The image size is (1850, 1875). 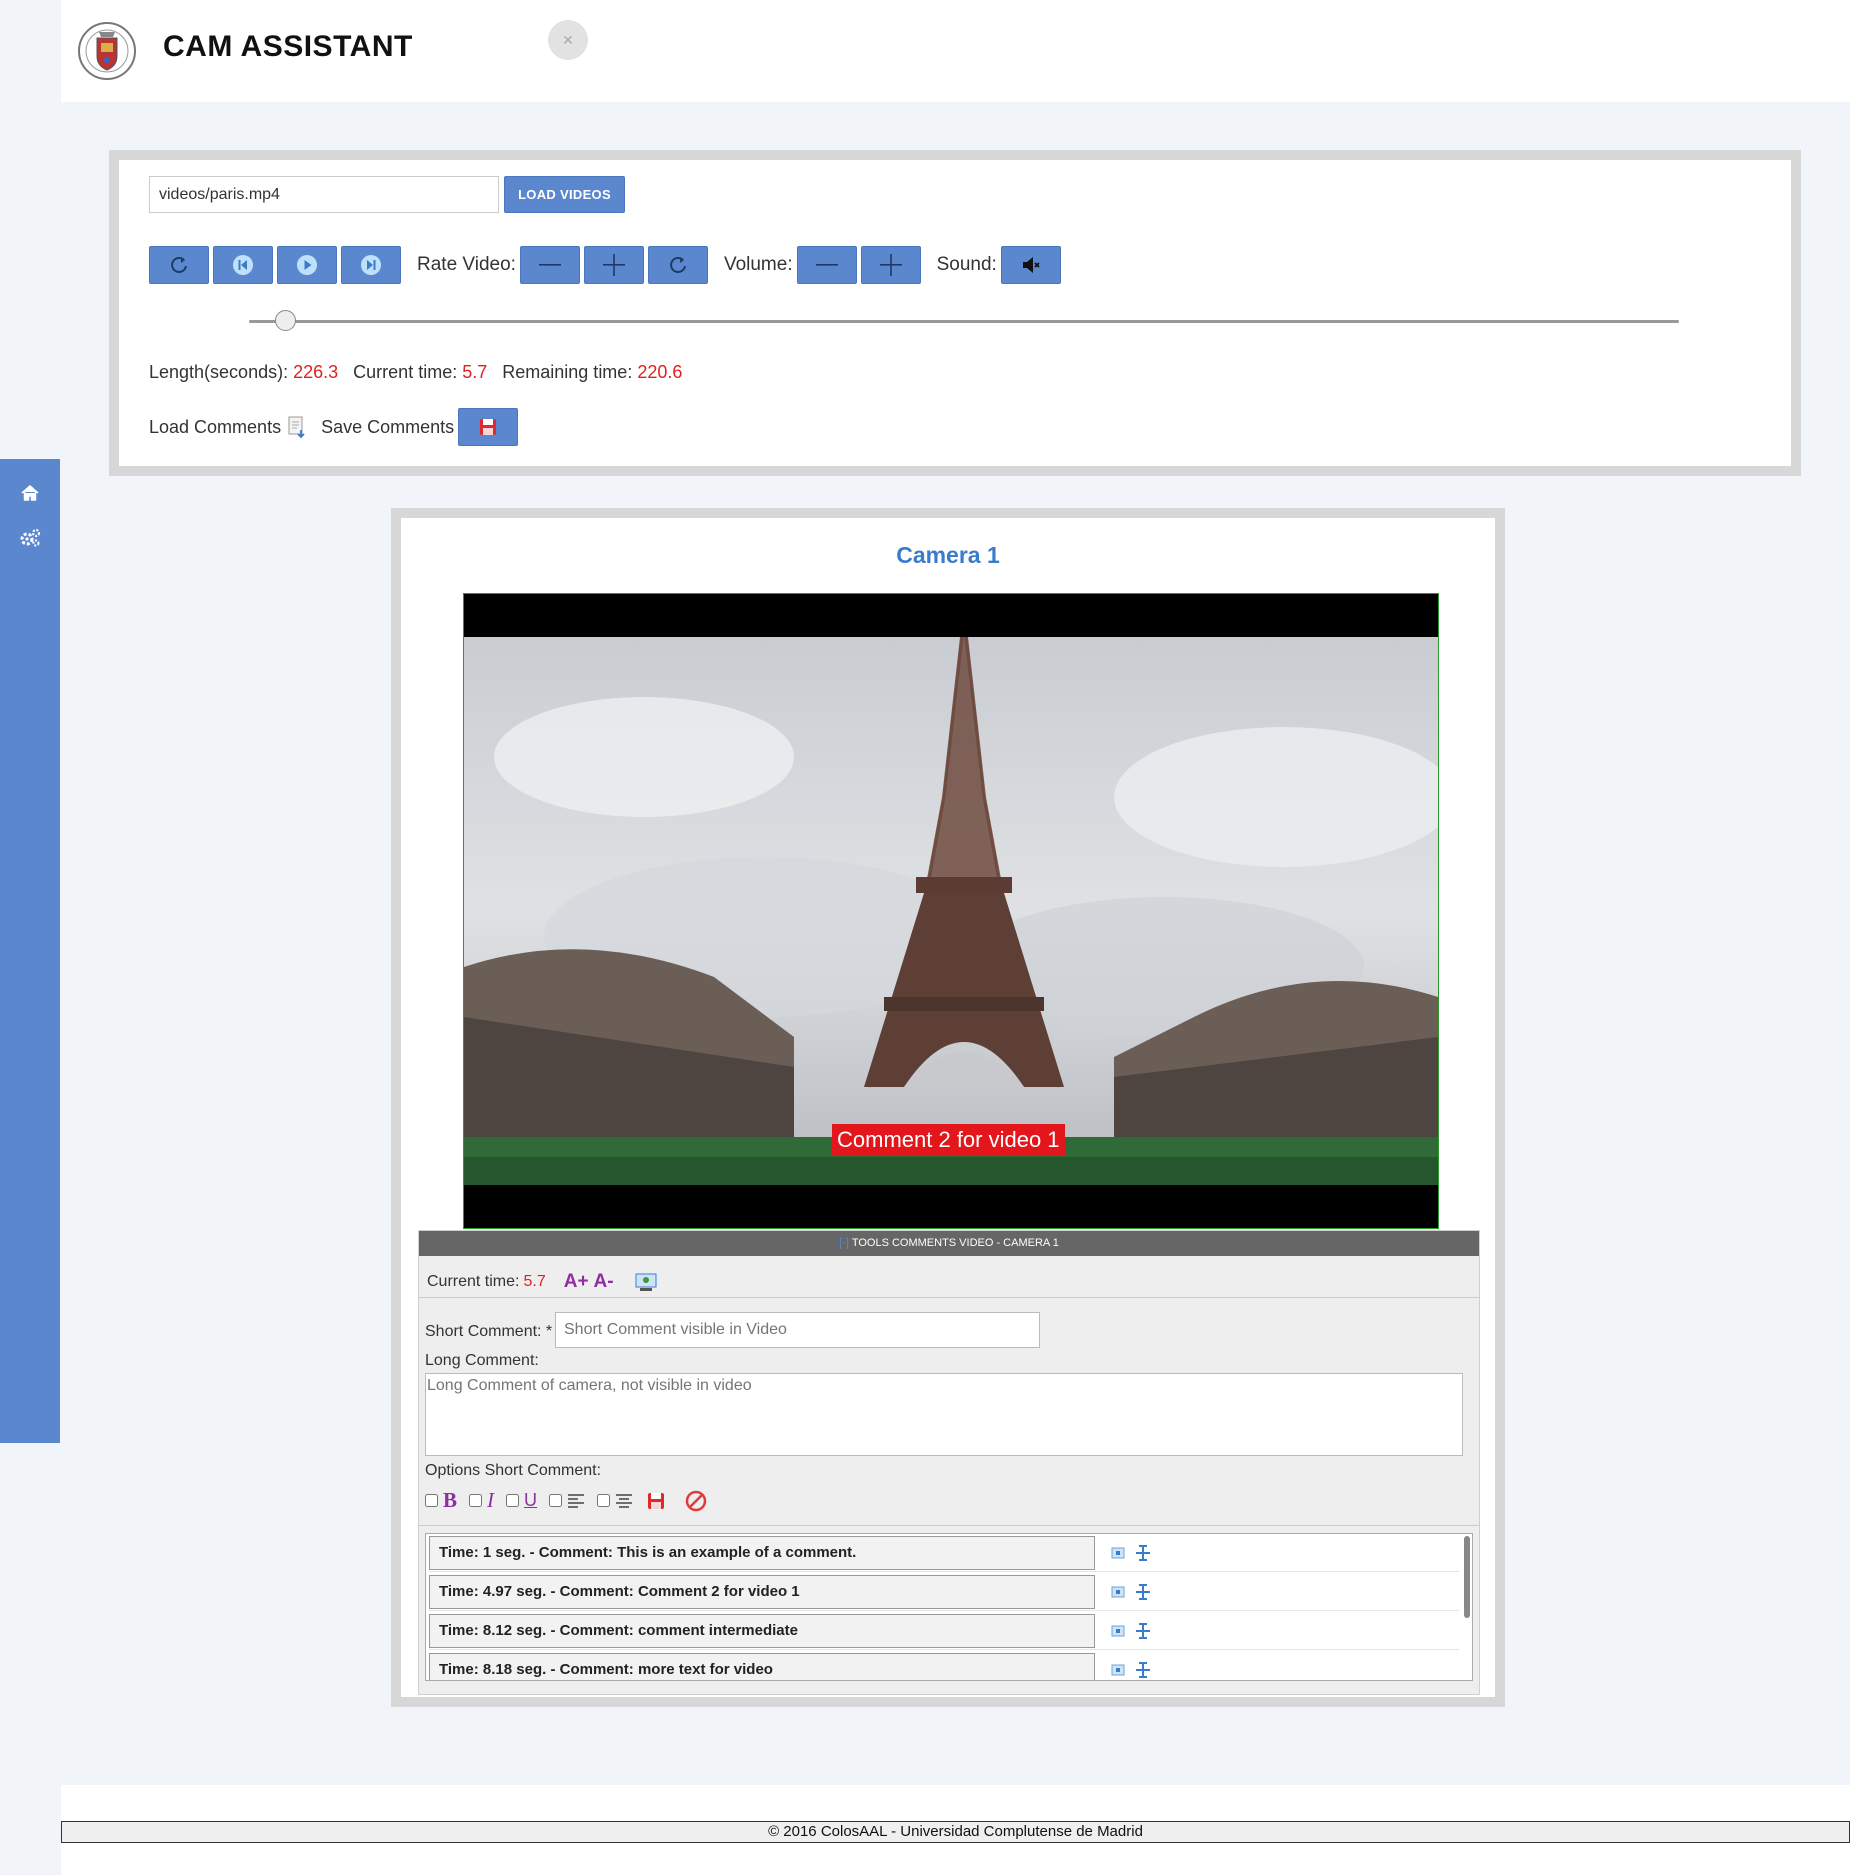 I want to click on sound-label: Sound:, so click(x=966, y=264).